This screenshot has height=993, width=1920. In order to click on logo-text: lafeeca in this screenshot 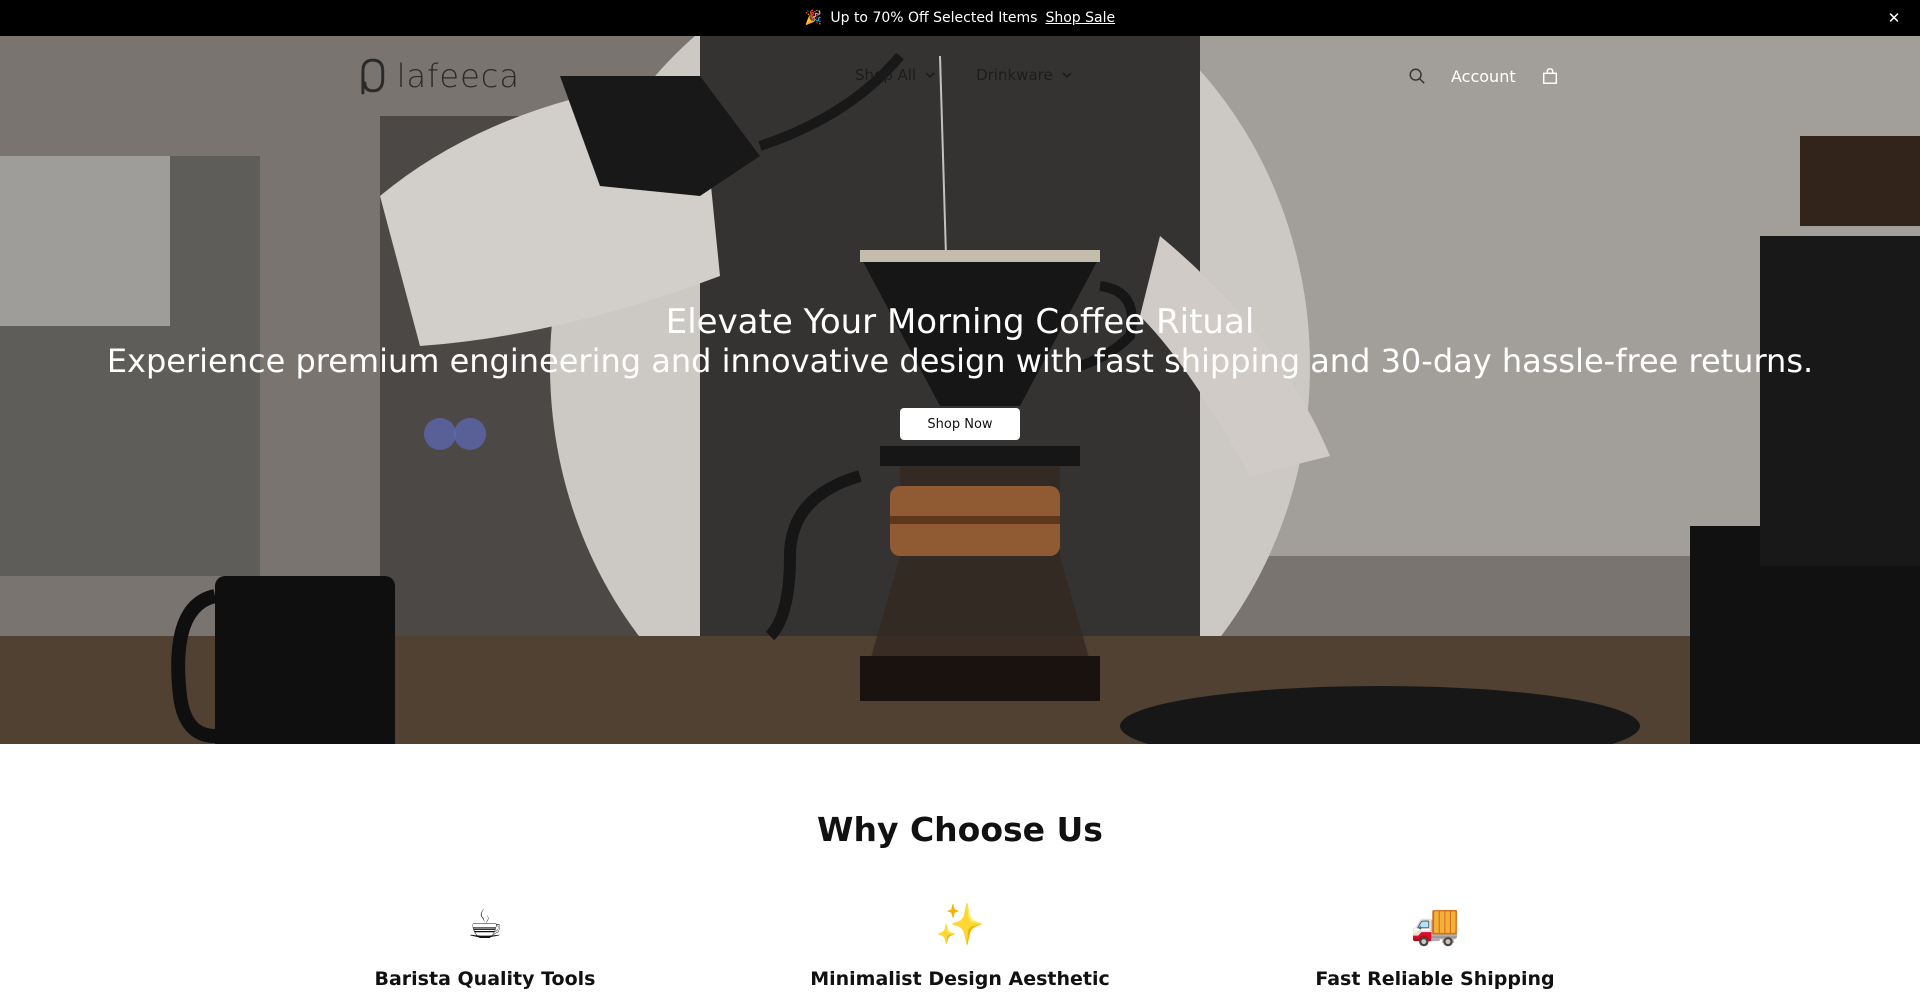, I will do `click(458, 76)`.